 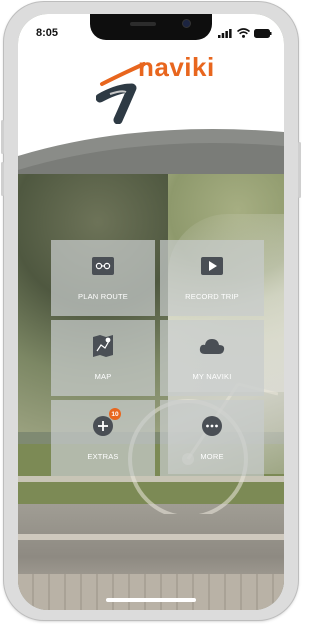 What do you see at coordinates (151, 27) in the screenshot?
I see `notch` at bounding box center [151, 27].